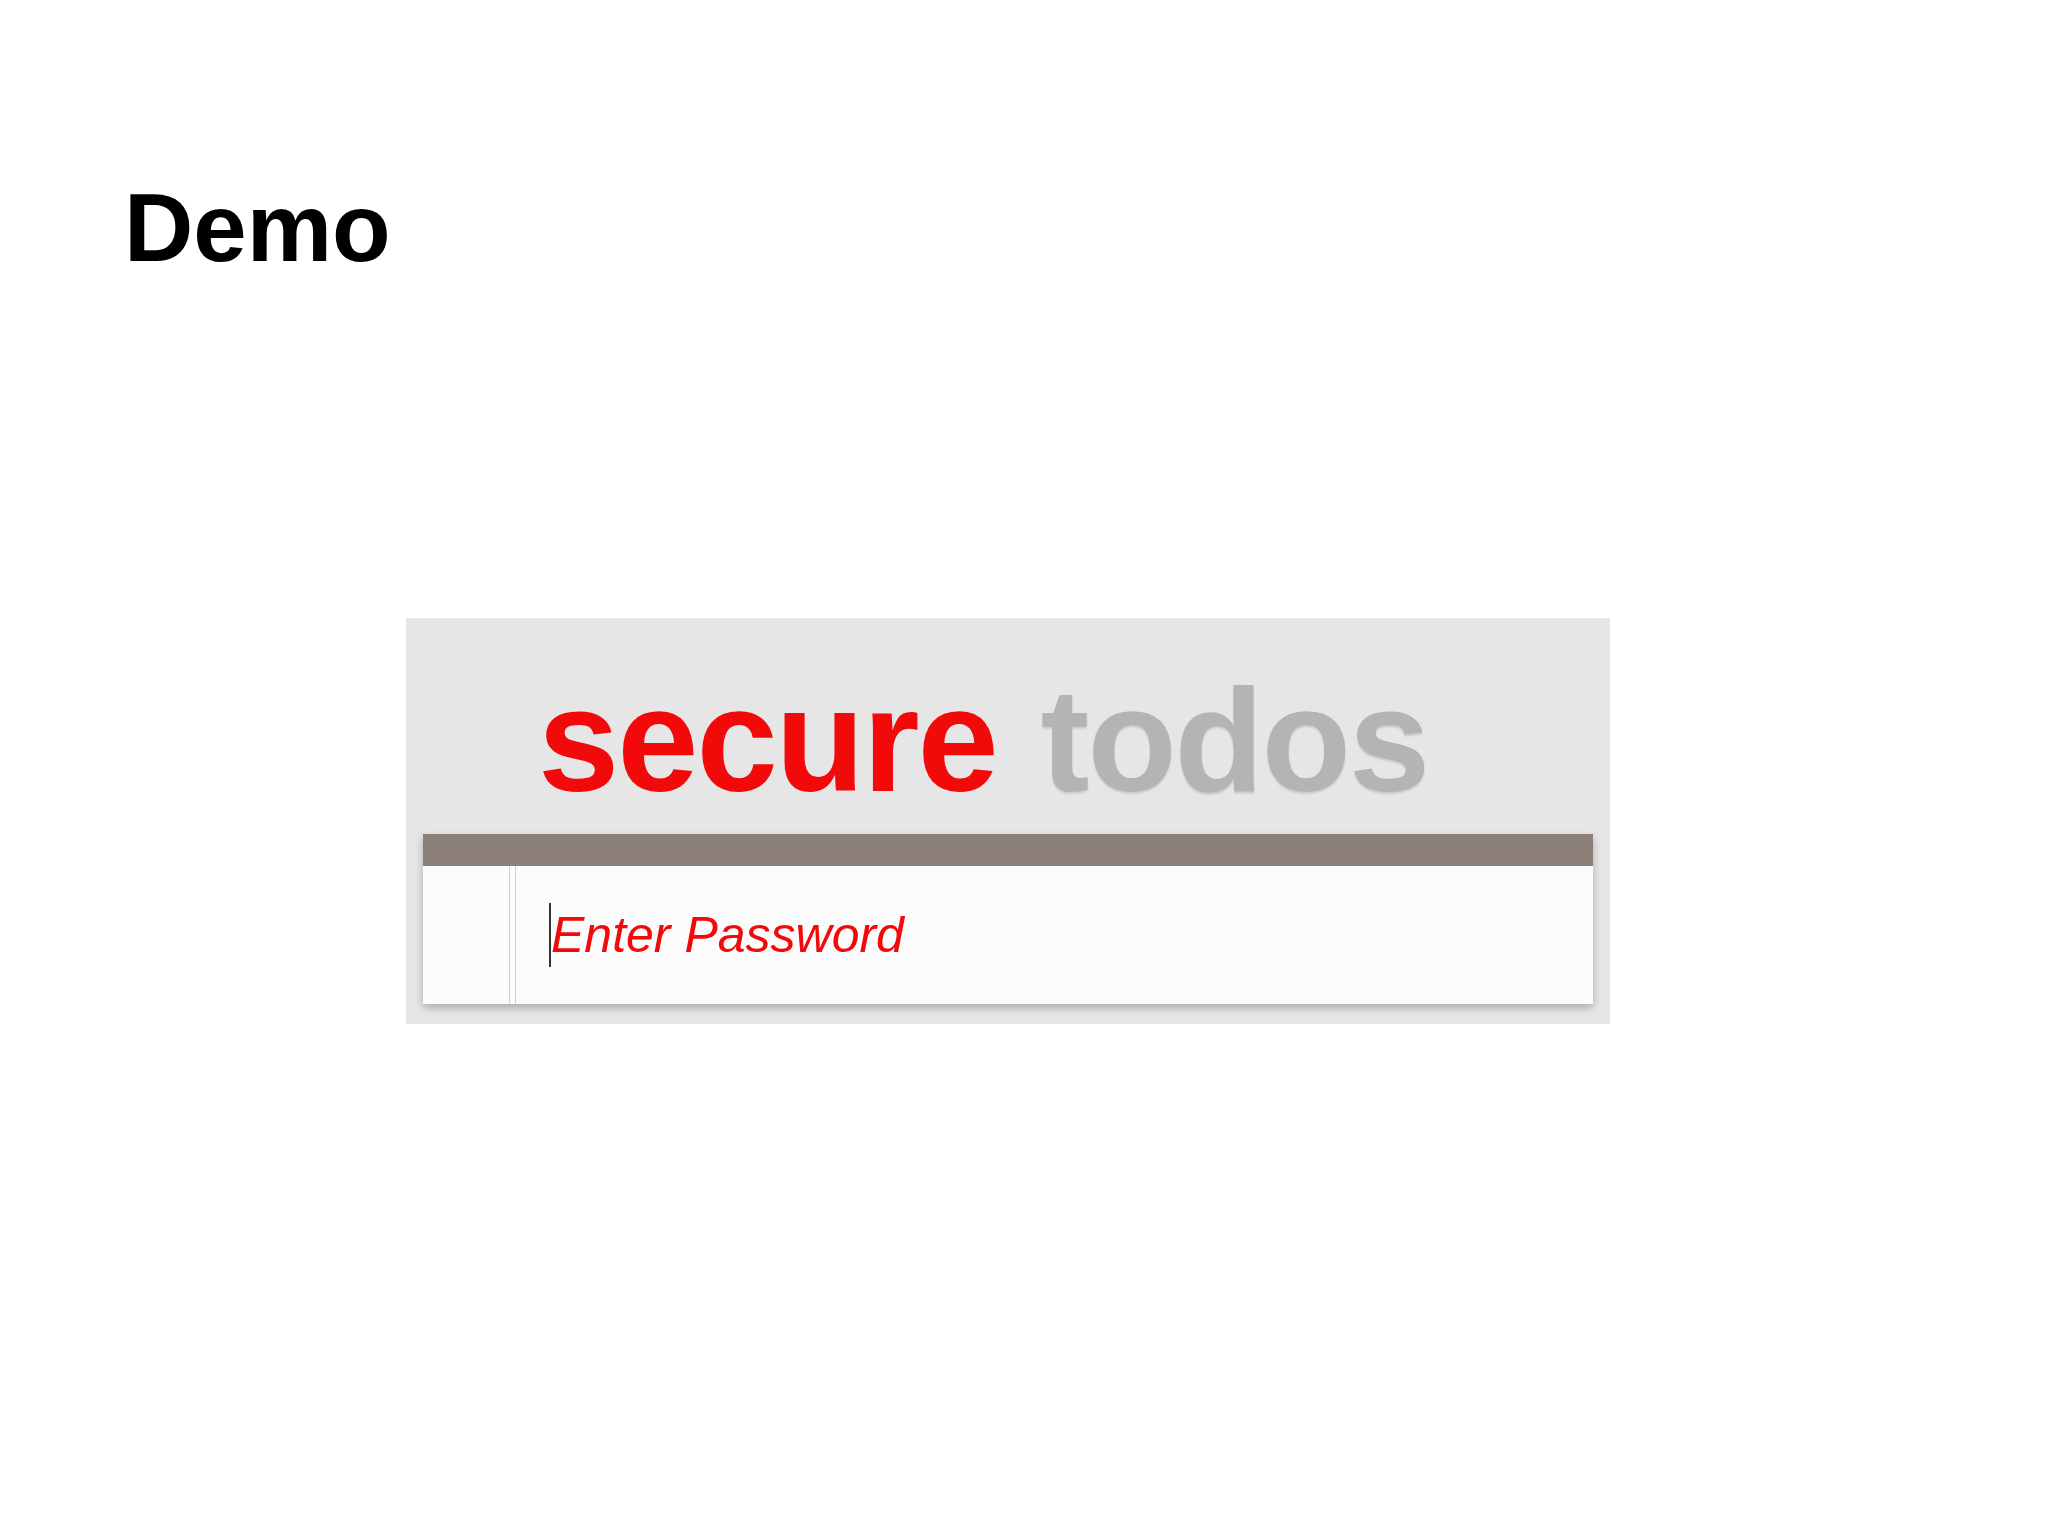 This screenshot has height=1536, width=2048. Describe the element at coordinates (767, 741) in the screenshot. I see `logo-word: secure` at that location.